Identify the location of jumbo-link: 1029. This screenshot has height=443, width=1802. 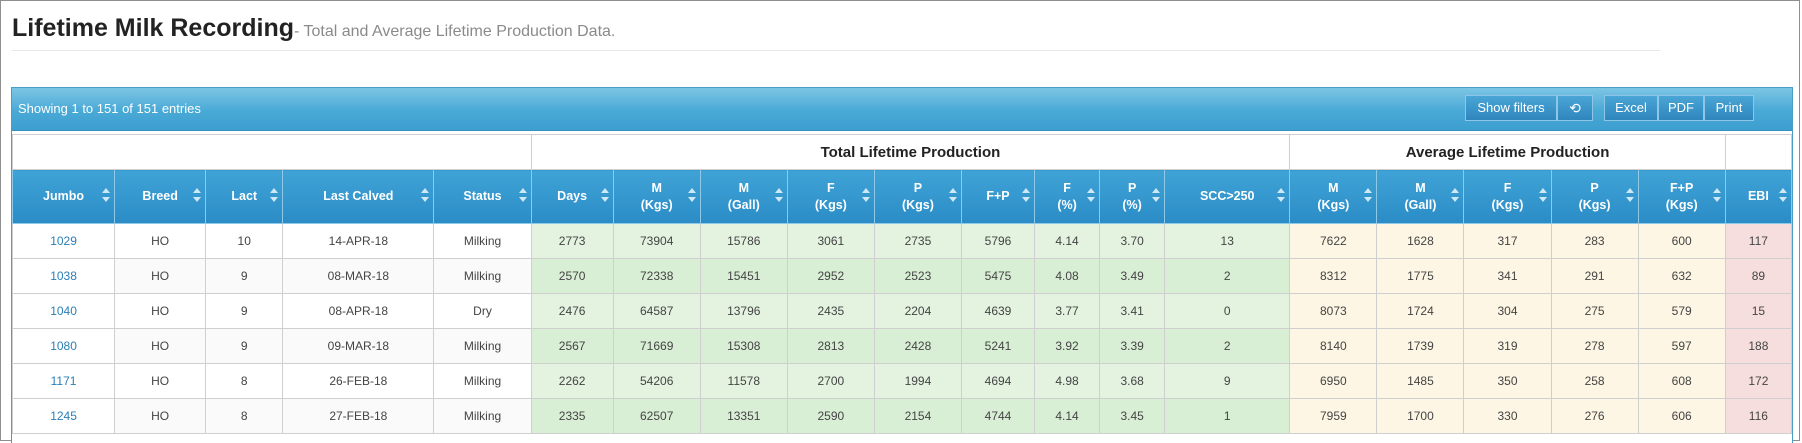
(63, 241).